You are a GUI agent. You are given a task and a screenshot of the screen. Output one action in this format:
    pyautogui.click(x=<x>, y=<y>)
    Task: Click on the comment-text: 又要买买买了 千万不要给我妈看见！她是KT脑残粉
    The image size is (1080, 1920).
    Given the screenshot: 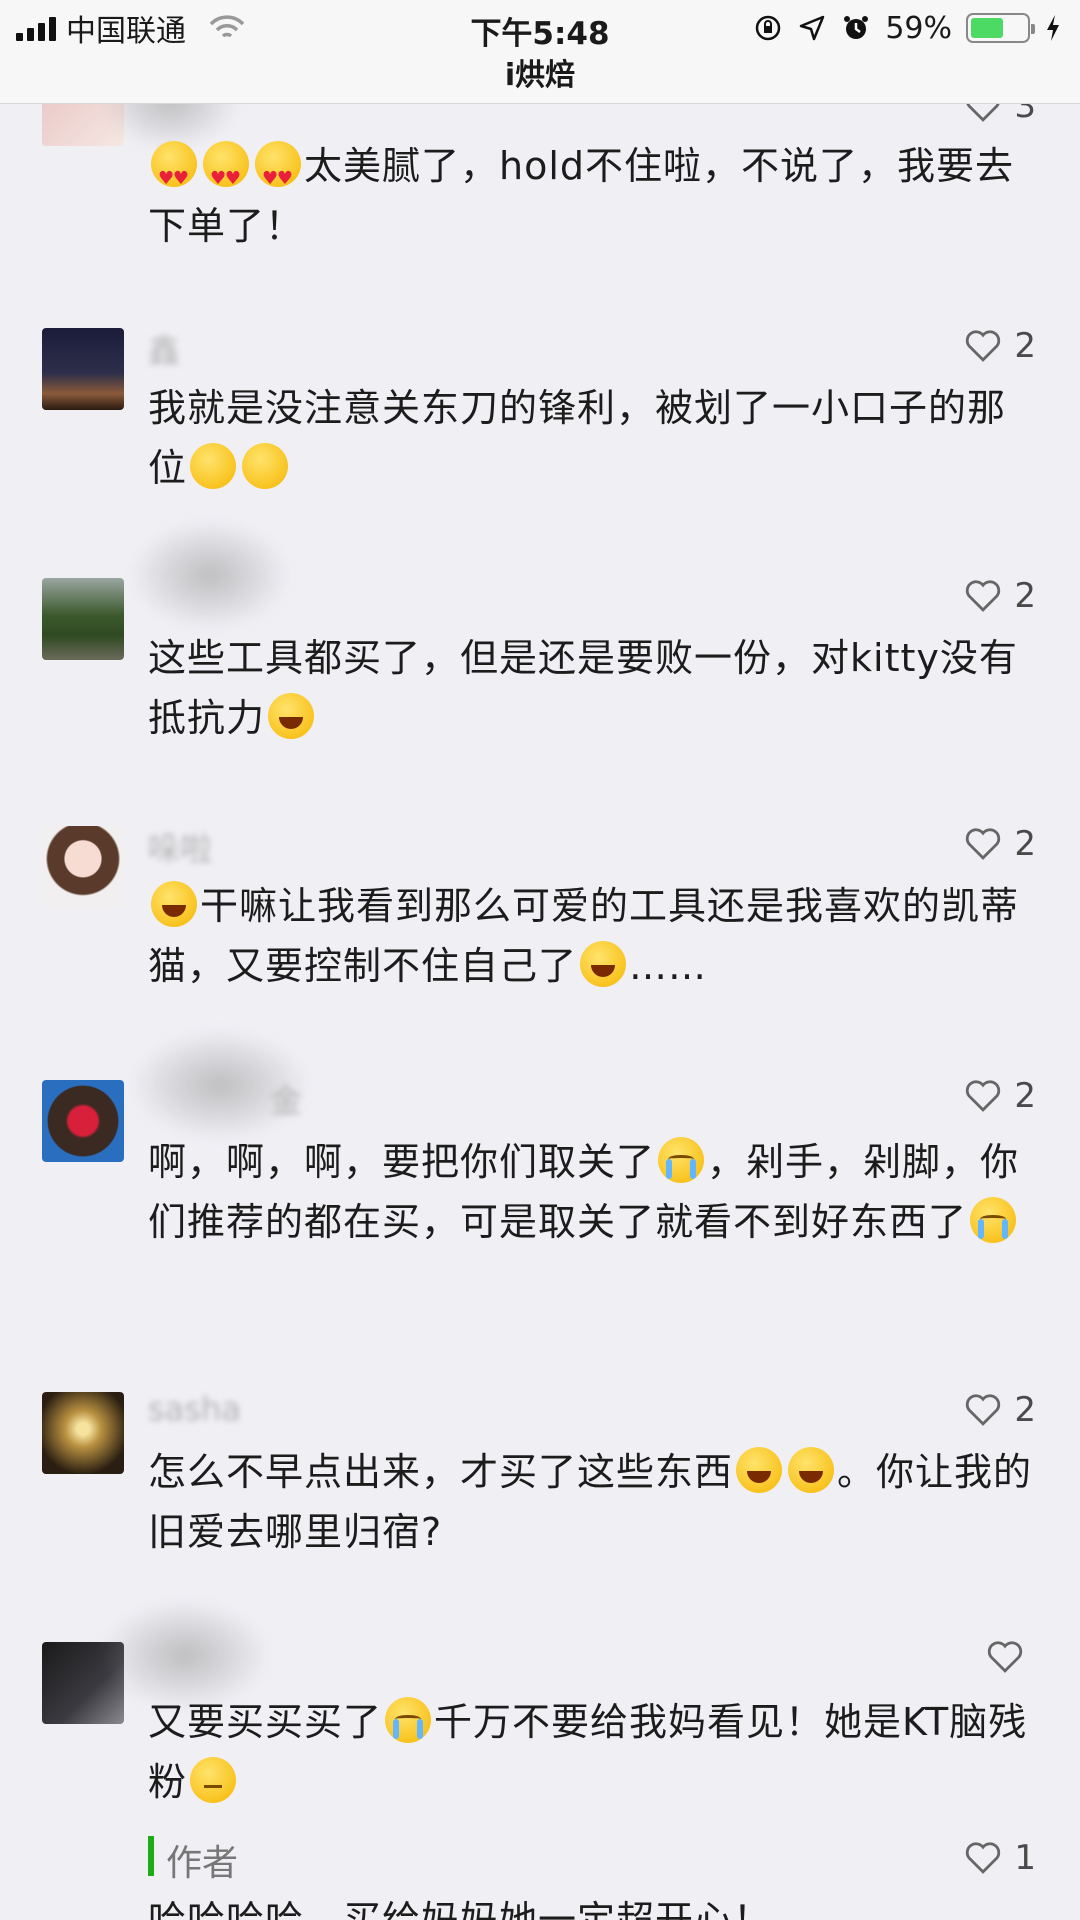 What is the action you would take?
    pyautogui.click(x=593, y=1752)
    